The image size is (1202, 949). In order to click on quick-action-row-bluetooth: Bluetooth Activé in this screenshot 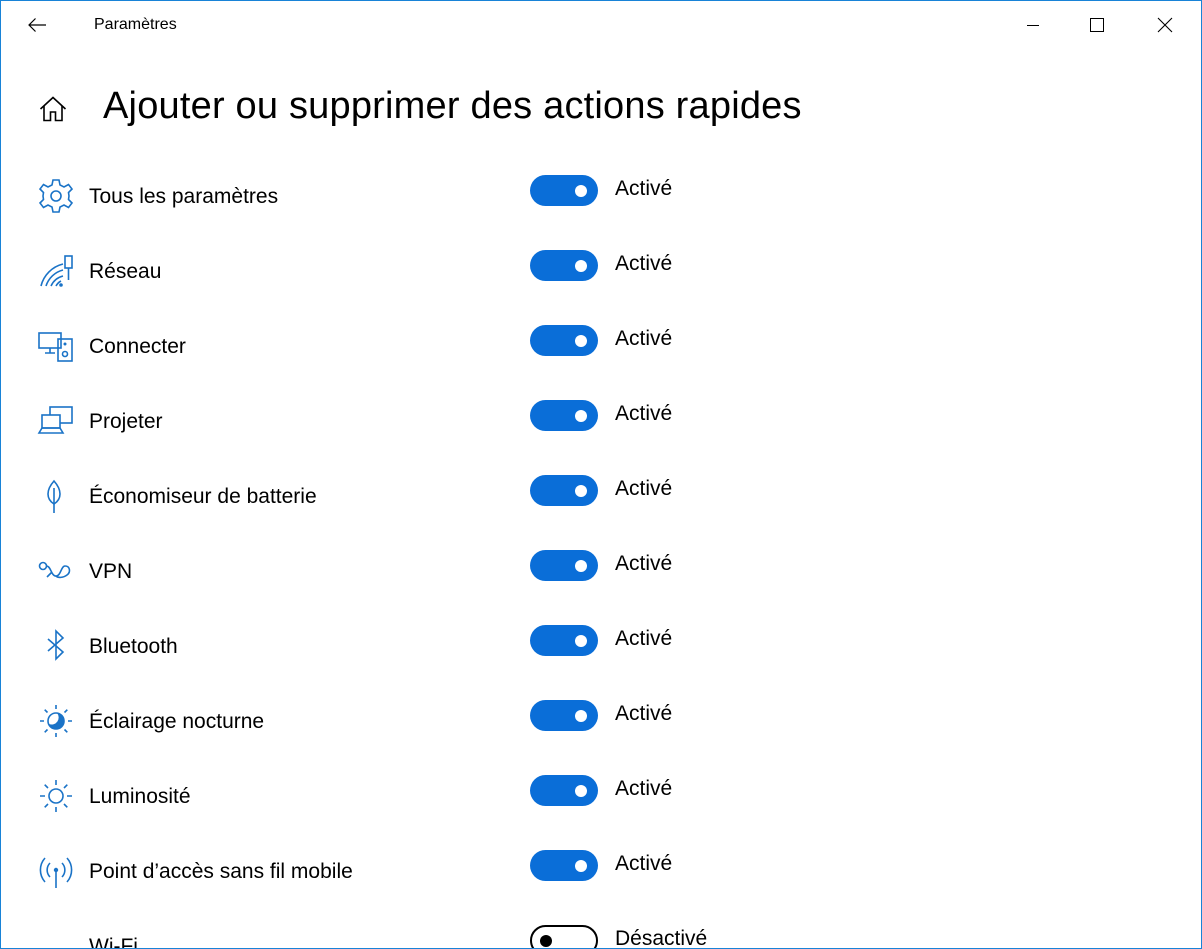, I will do `click(601, 648)`.